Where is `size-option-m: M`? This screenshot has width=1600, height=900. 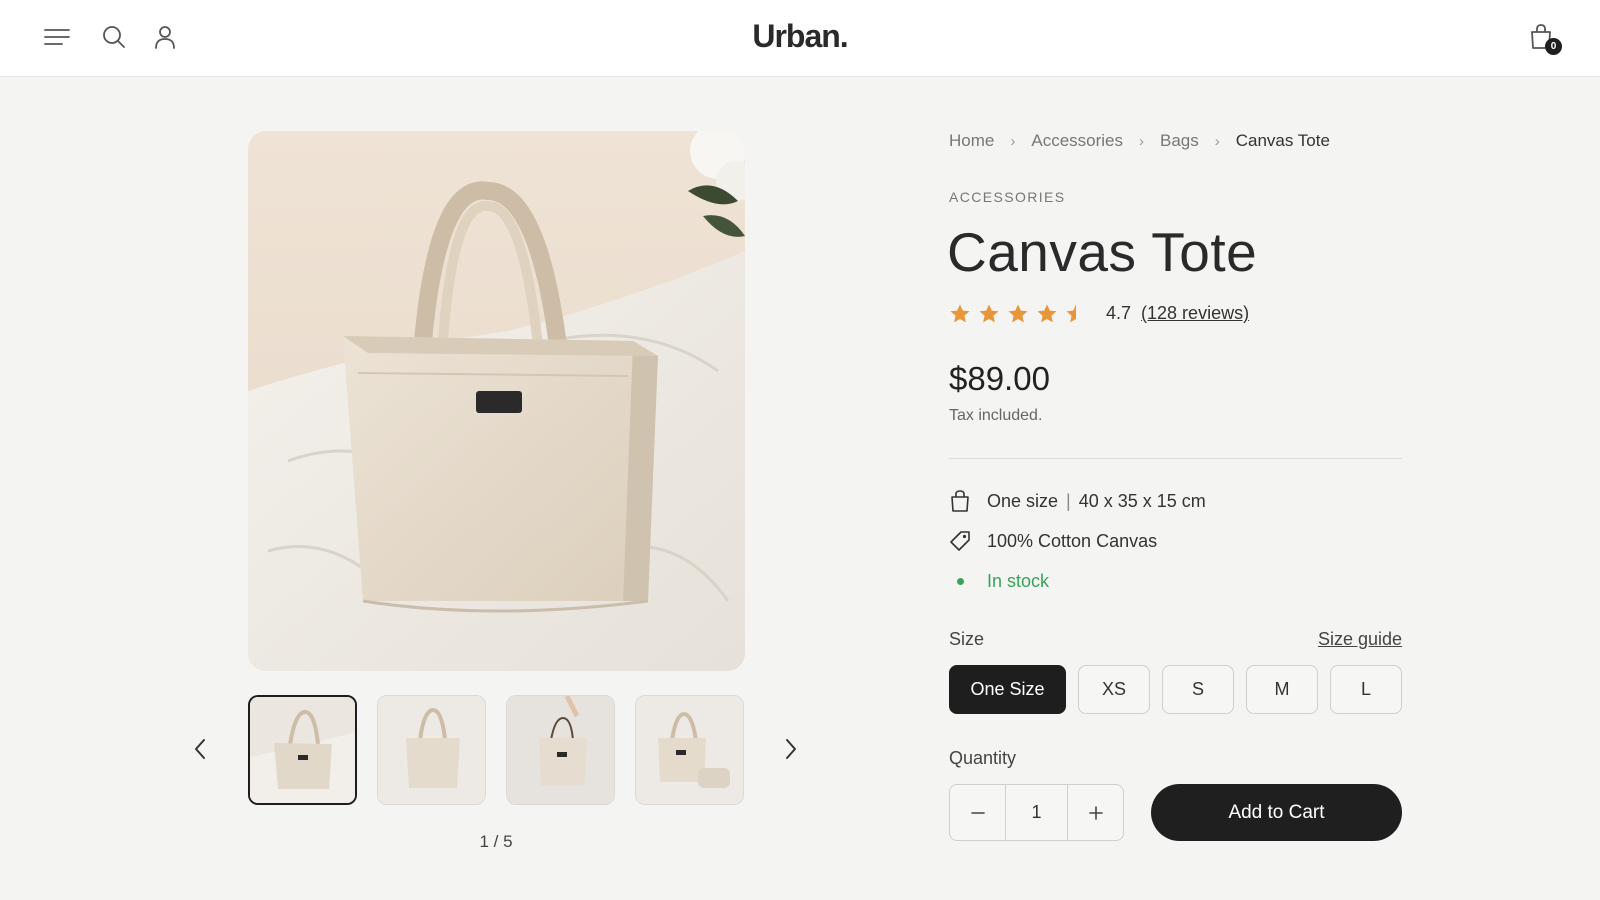 size-option-m: M is located at coordinates (1282, 689).